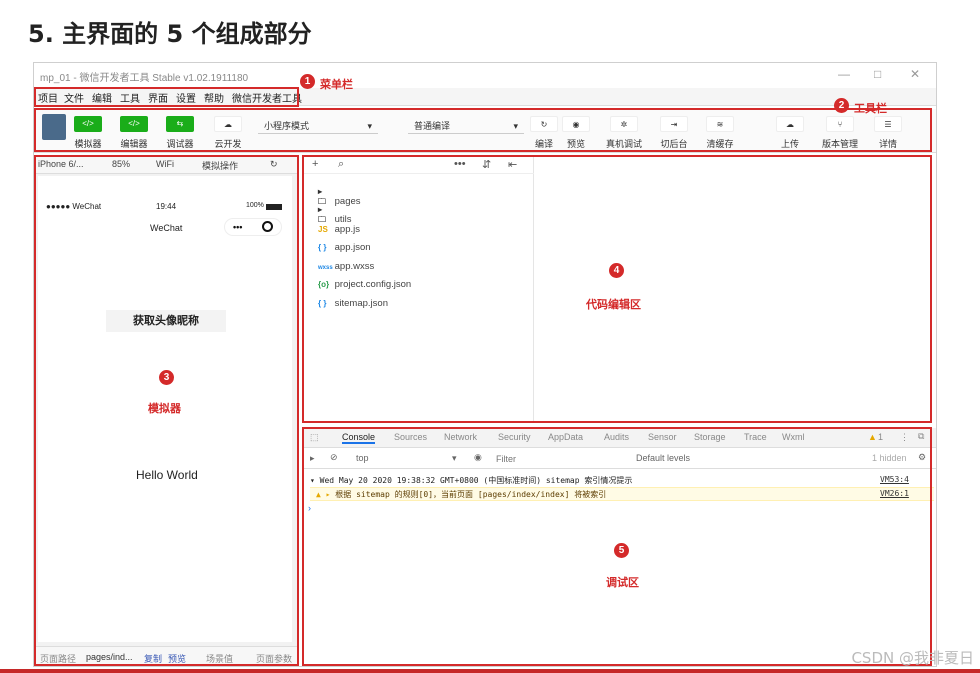 The image size is (980, 673). I want to click on bottom-divider, so click(490, 671).